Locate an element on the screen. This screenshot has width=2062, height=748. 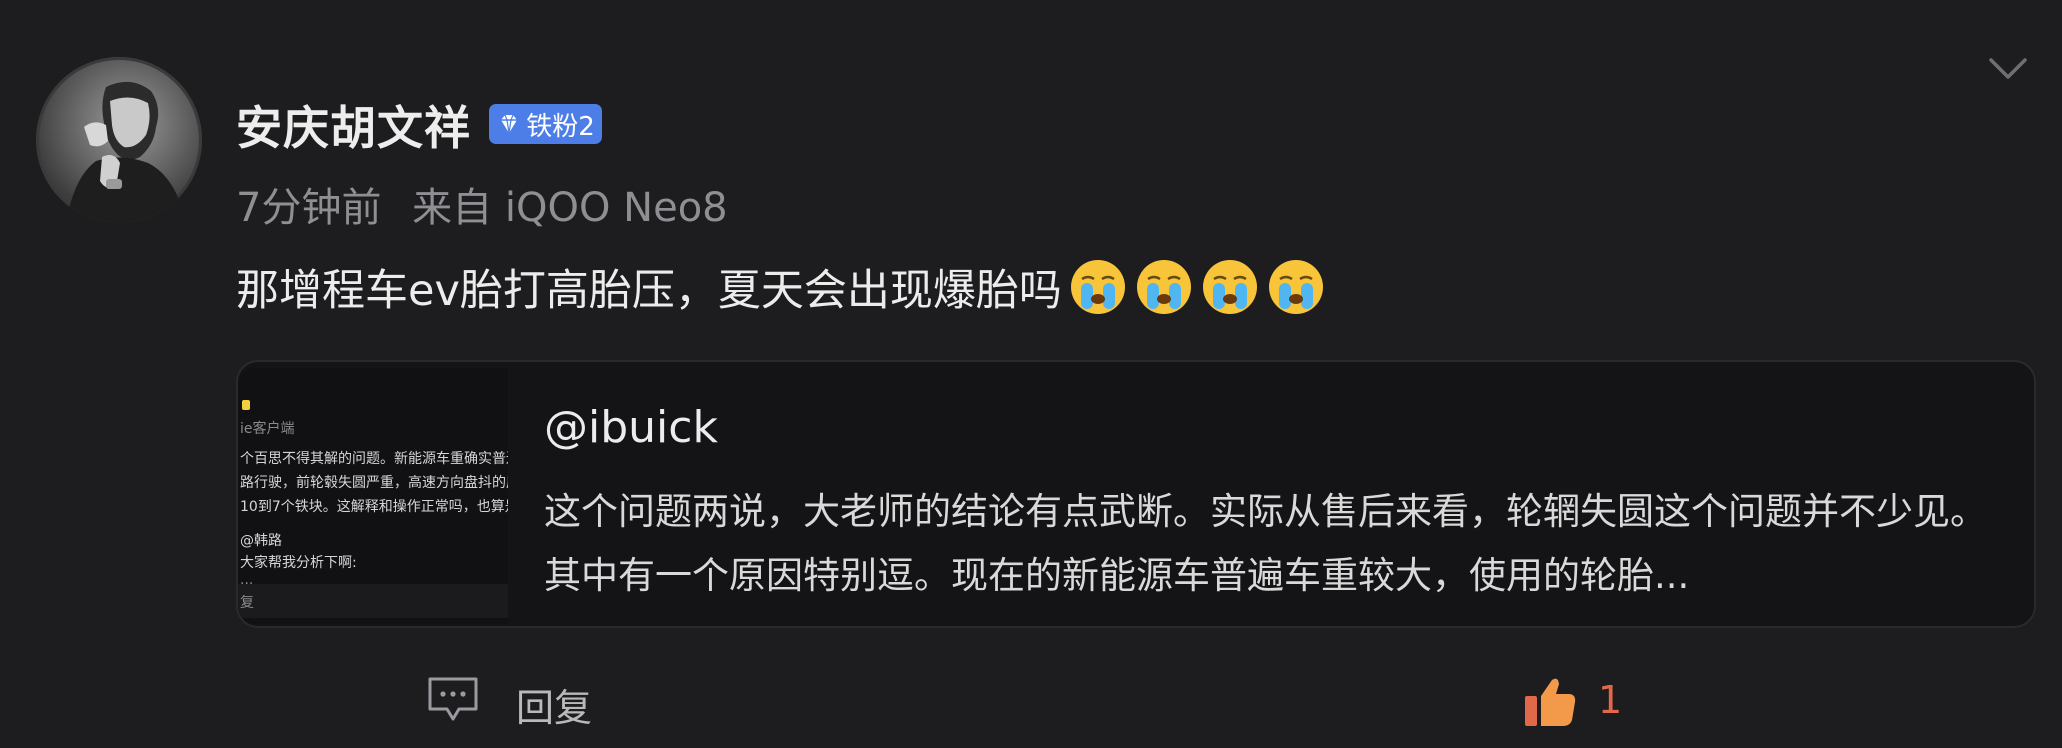
thumbs-up-icon is located at coordinates (1550, 702).